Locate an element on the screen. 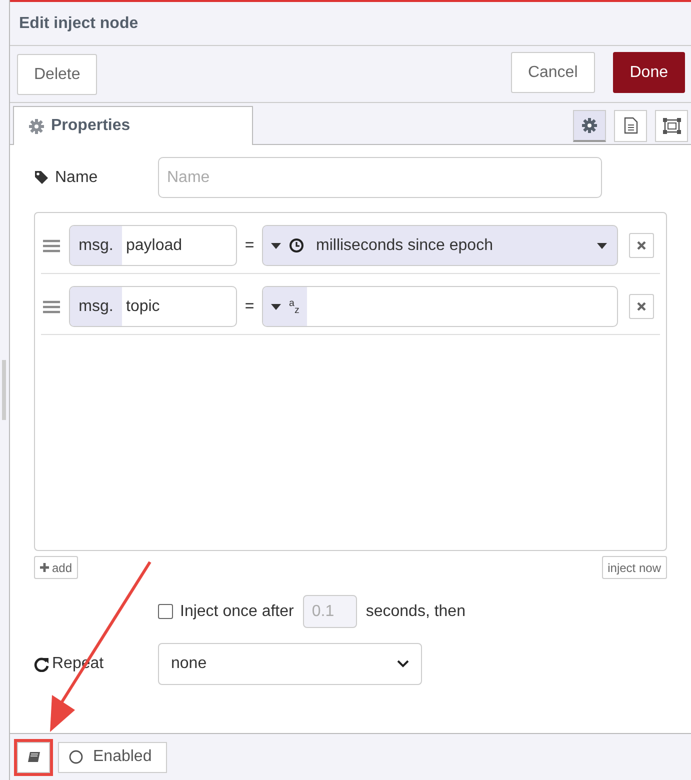 Image resolution: width=691 pixels, height=780 pixels. dialog-title: Edit inject node is located at coordinates (78, 24).